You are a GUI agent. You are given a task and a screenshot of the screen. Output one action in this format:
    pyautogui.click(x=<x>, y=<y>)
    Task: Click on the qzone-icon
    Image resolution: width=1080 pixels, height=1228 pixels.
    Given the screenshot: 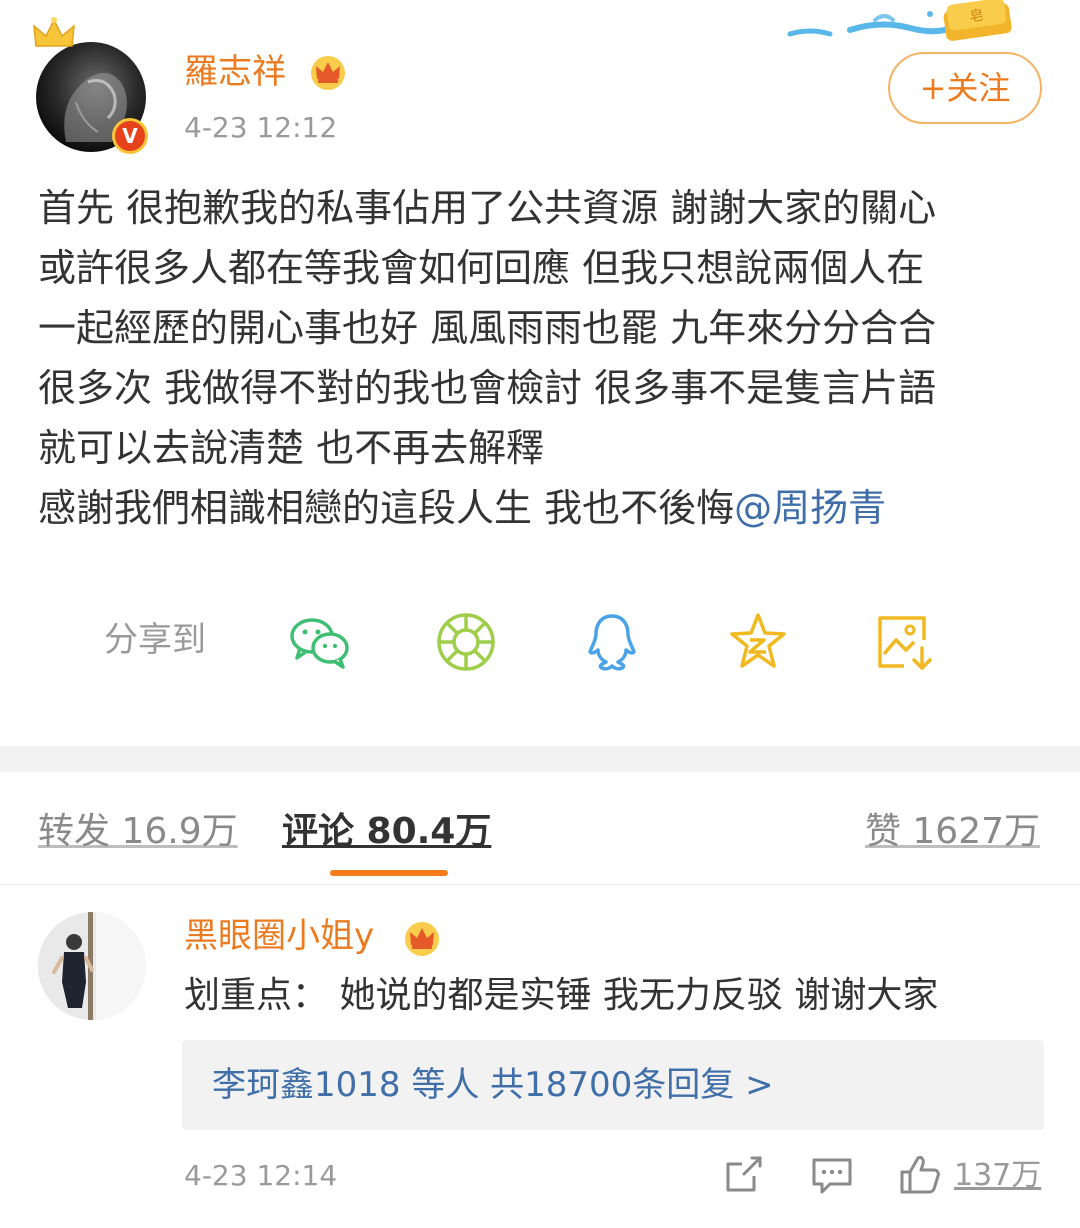 What is the action you would take?
    pyautogui.click(x=758, y=642)
    